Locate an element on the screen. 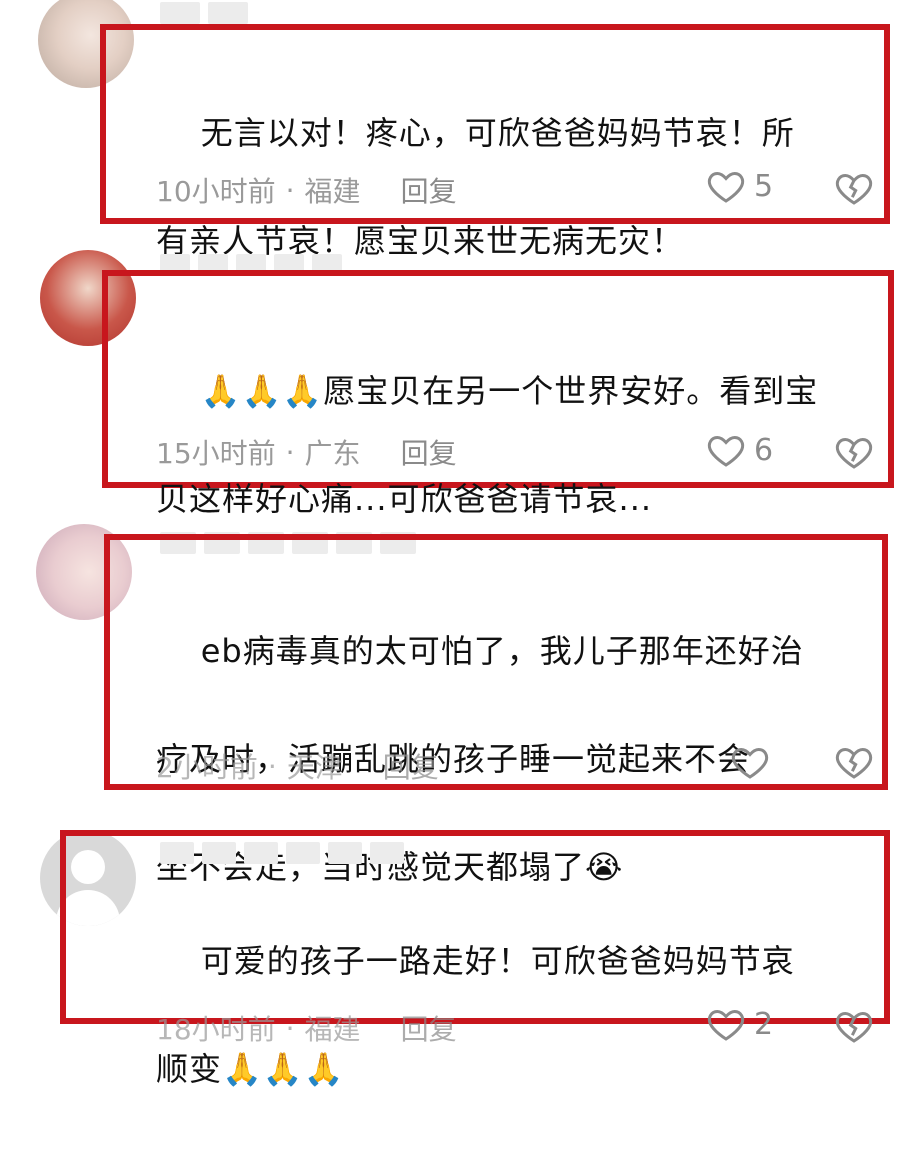  timestamp: 10小时前 is located at coordinates (216, 191).